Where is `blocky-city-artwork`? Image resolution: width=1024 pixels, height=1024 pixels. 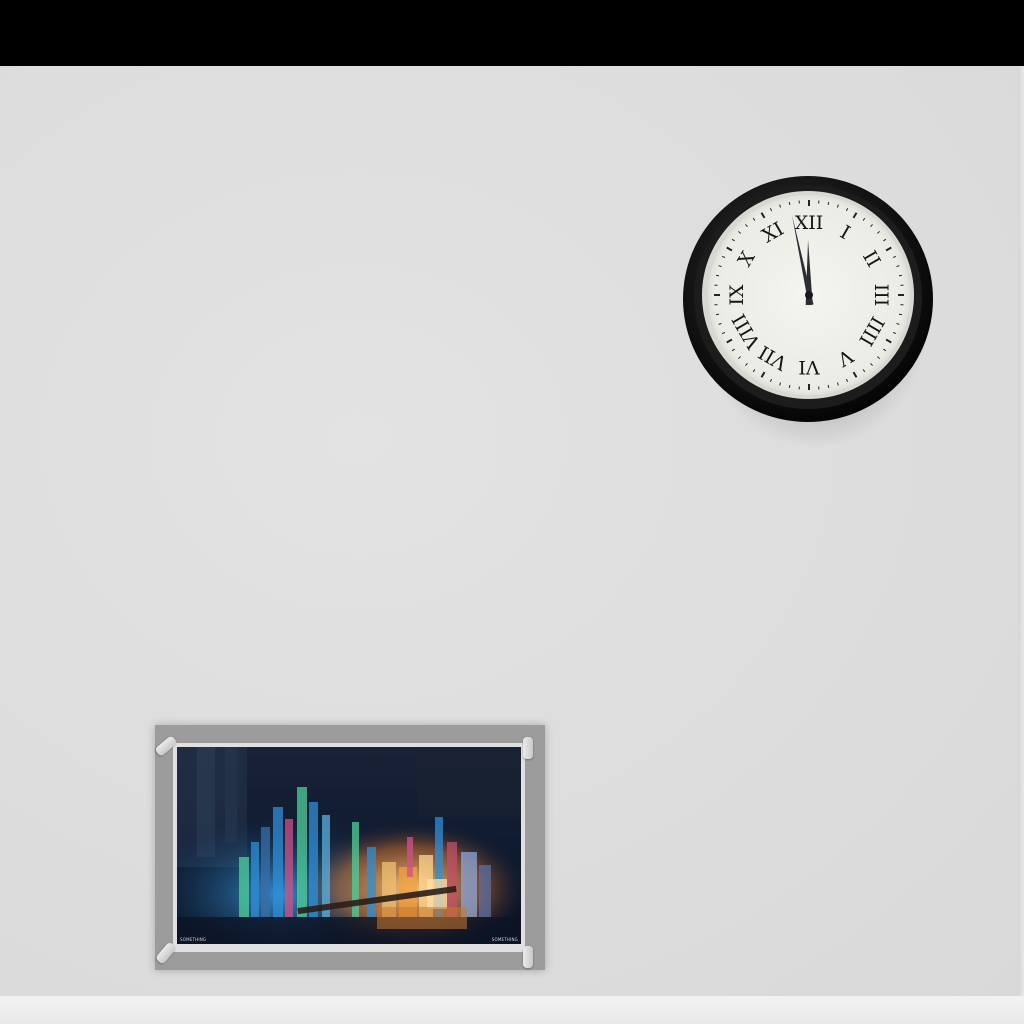
blocky-city-artwork is located at coordinates (349, 845).